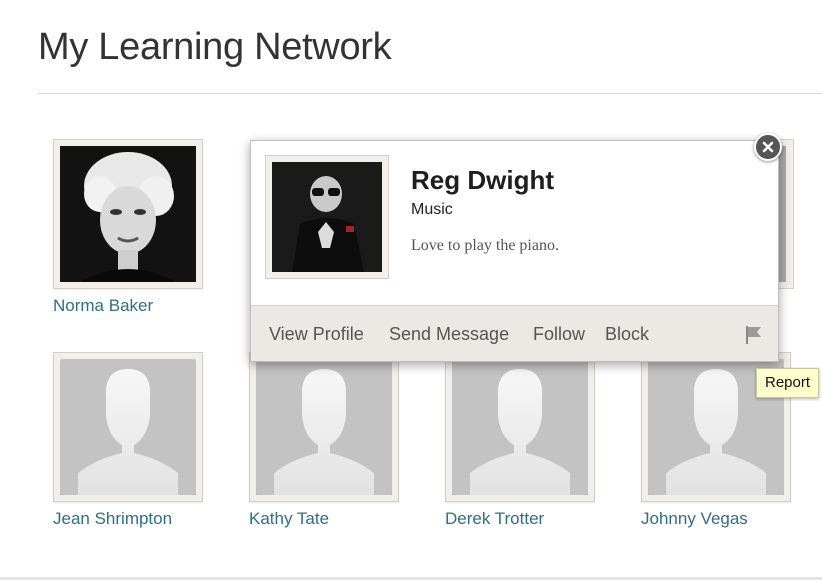 The height and width of the screenshot is (580, 822). I want to click on network-member-name: Derek Trotter, so click(520, 519).